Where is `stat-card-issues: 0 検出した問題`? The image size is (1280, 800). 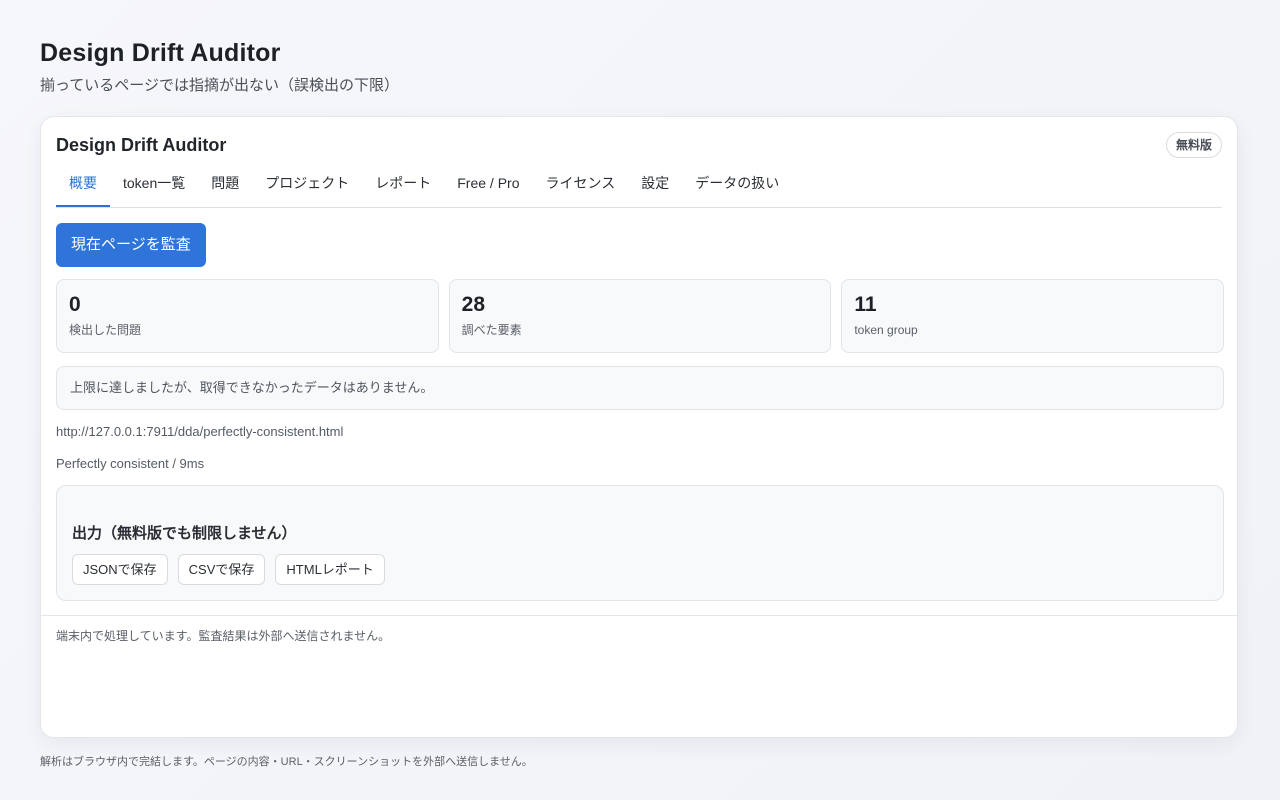 stat-card-issues: 0 検出した問題 is located at coordinates (247, 316).